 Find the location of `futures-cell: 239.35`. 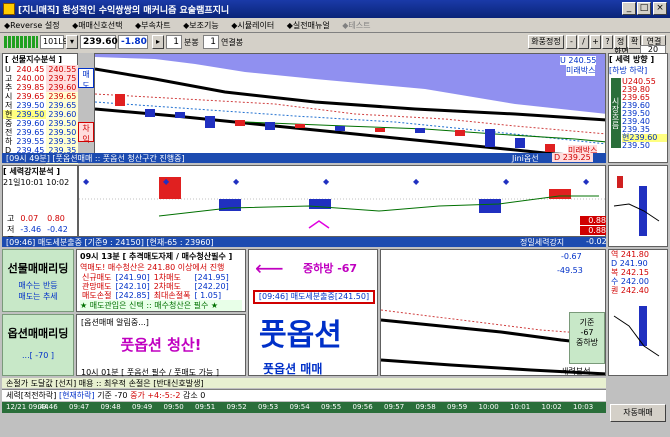

futures-cell: 239.35 is located at coordinates (62, 141).